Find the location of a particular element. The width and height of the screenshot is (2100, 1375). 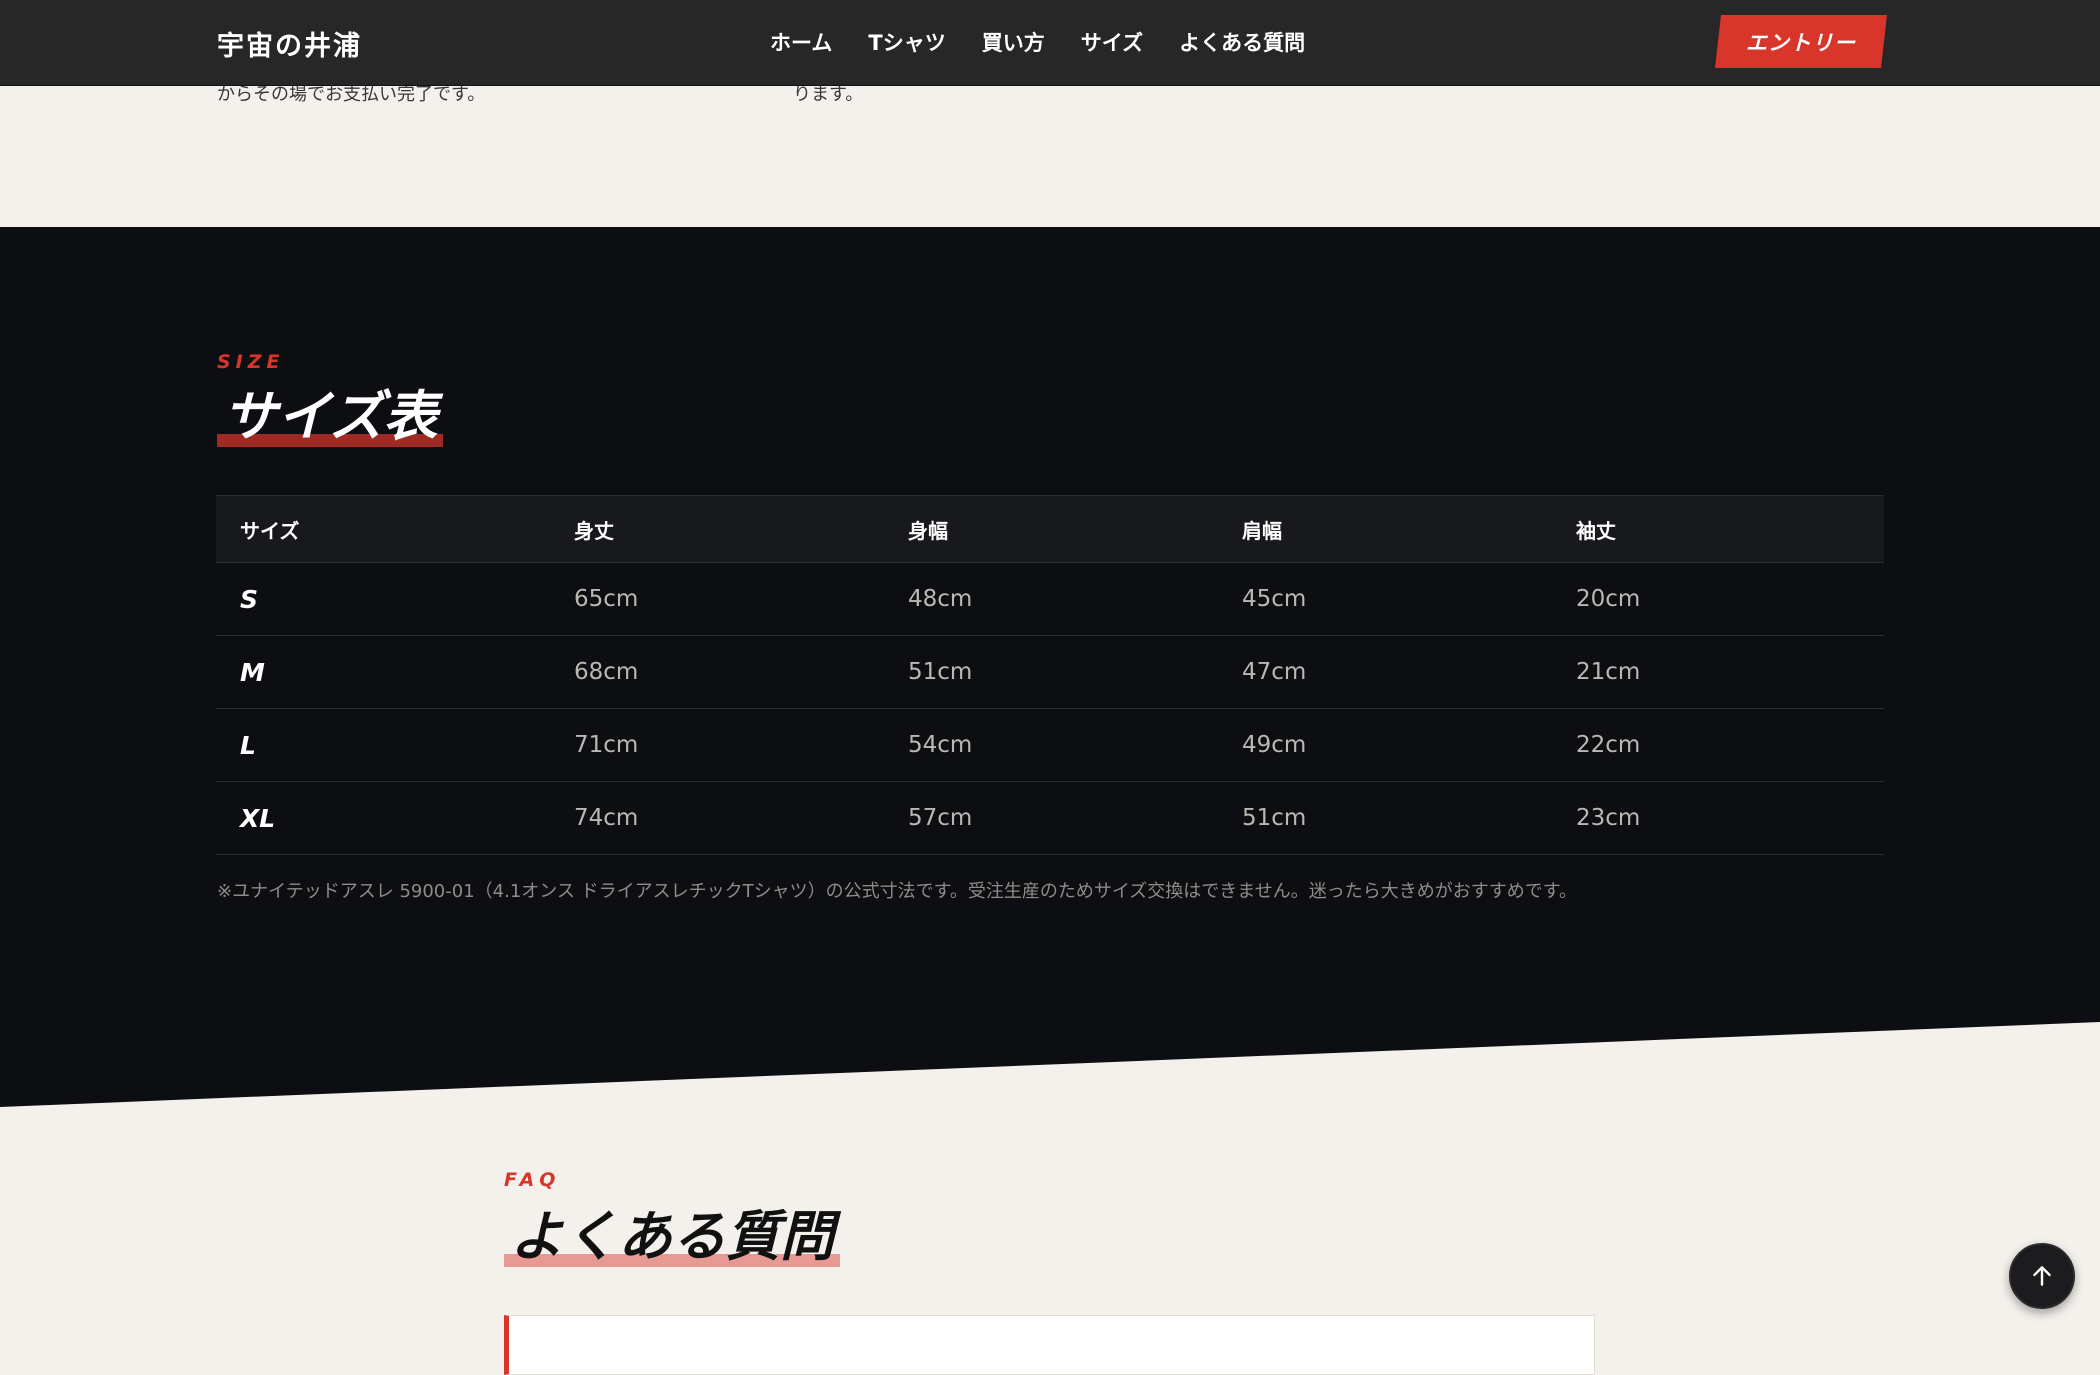

size-eyebrow: SIZE is located at coordinates (251, 362).